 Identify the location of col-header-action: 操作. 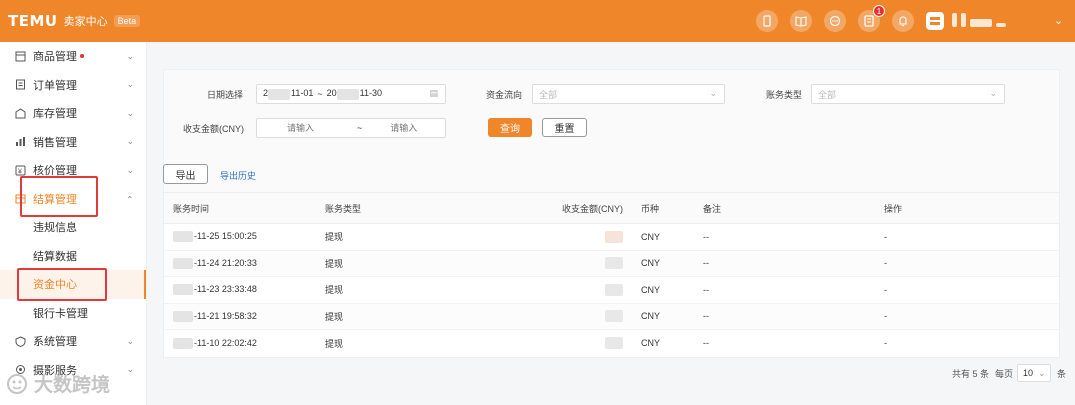
(893, 208).